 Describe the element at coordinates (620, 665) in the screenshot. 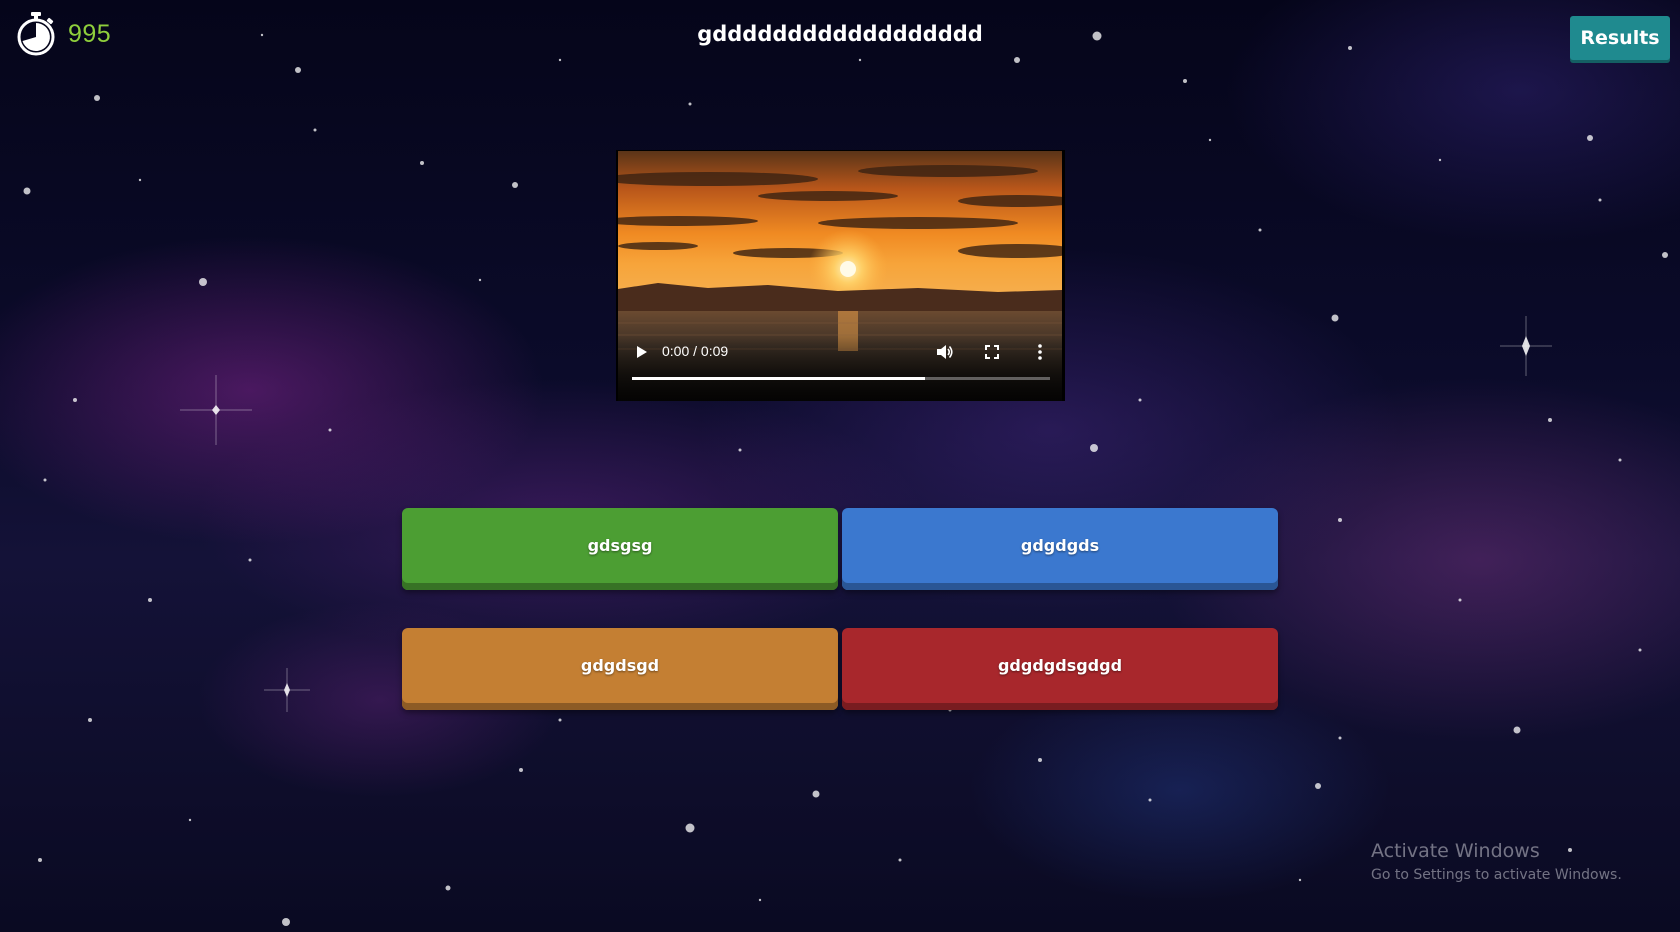

I see `answer-label-3: gdgdsgd` at that location.